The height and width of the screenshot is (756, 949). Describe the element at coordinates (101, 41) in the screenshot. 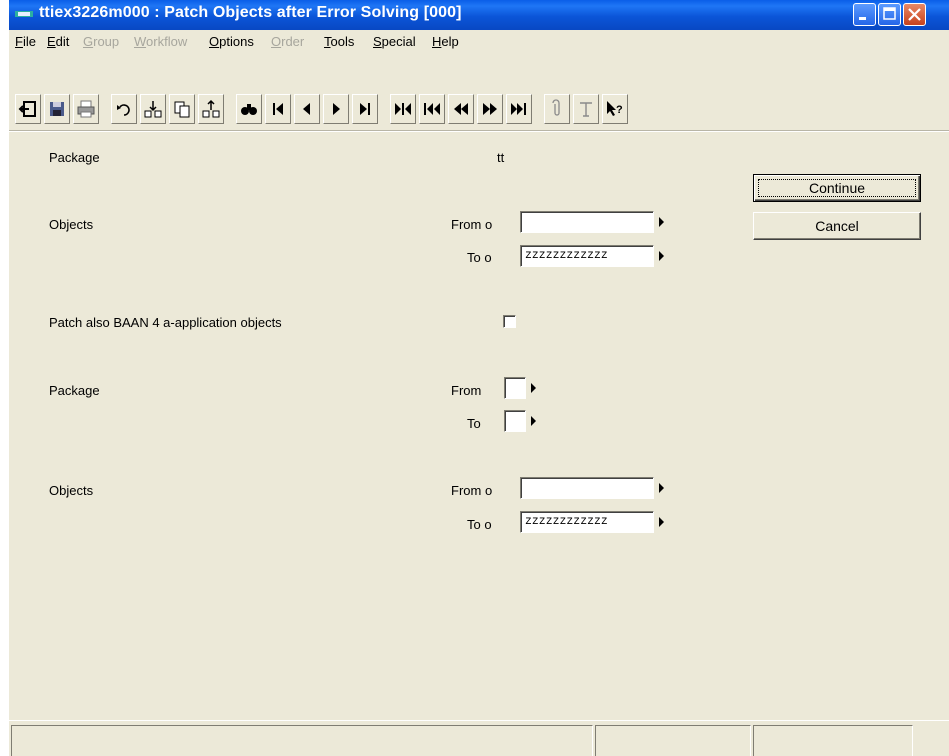

I see `menu-group: Group` at that location.